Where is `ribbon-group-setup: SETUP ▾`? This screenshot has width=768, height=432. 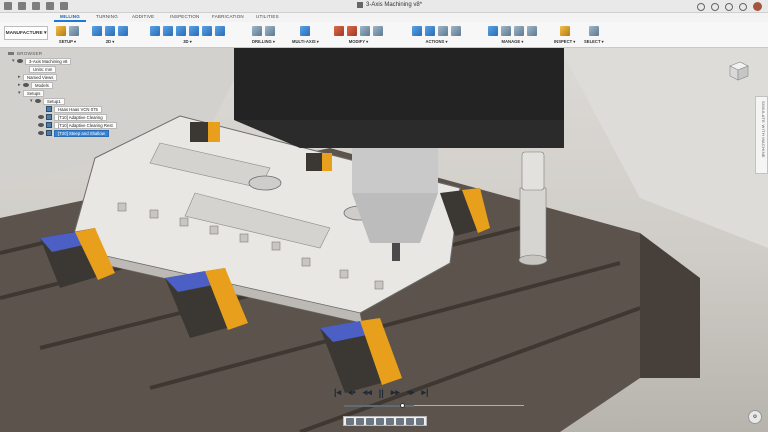
ribbon-group-setup: SETUP ▾ is located at coordinates (67, 34).